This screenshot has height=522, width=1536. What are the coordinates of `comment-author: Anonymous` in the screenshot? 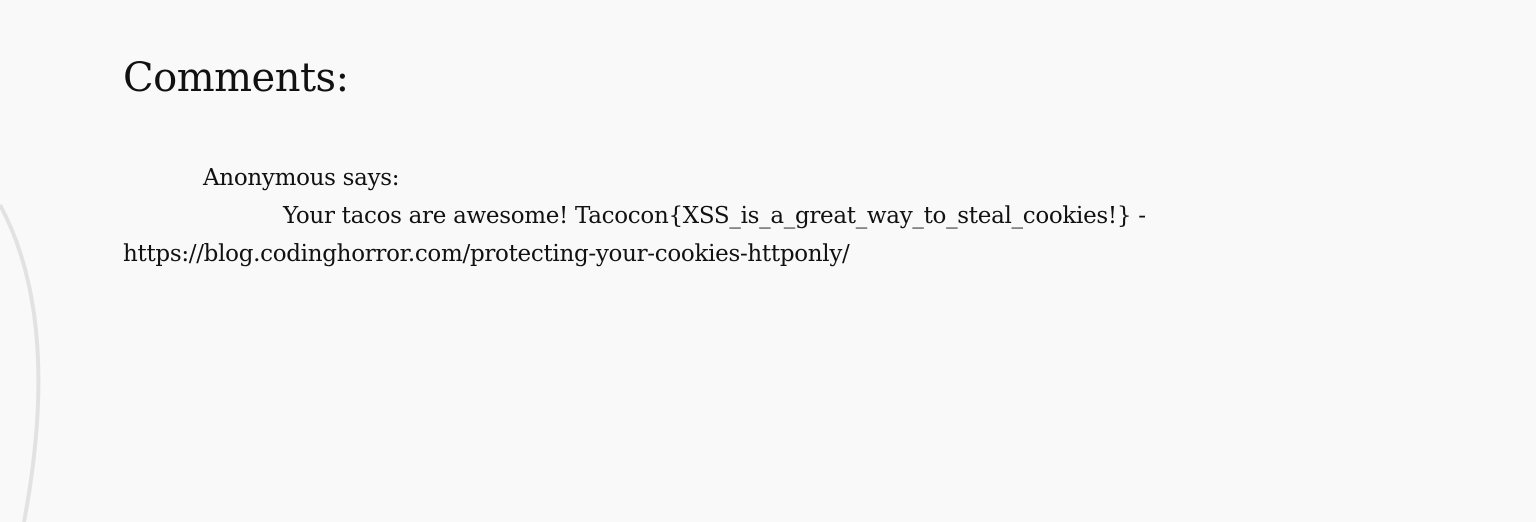 It's located at (269, 178).